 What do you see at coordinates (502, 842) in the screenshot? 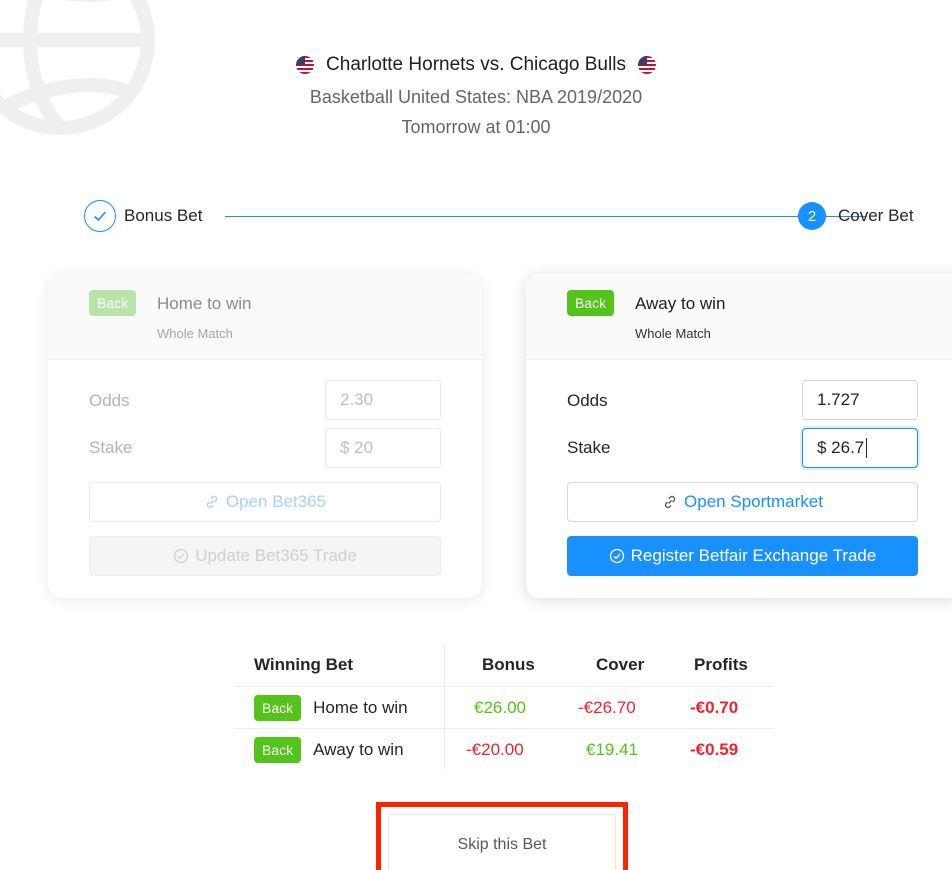
I see `skip-bet-button: Skip this Bet` at bounding box center [502, 842].